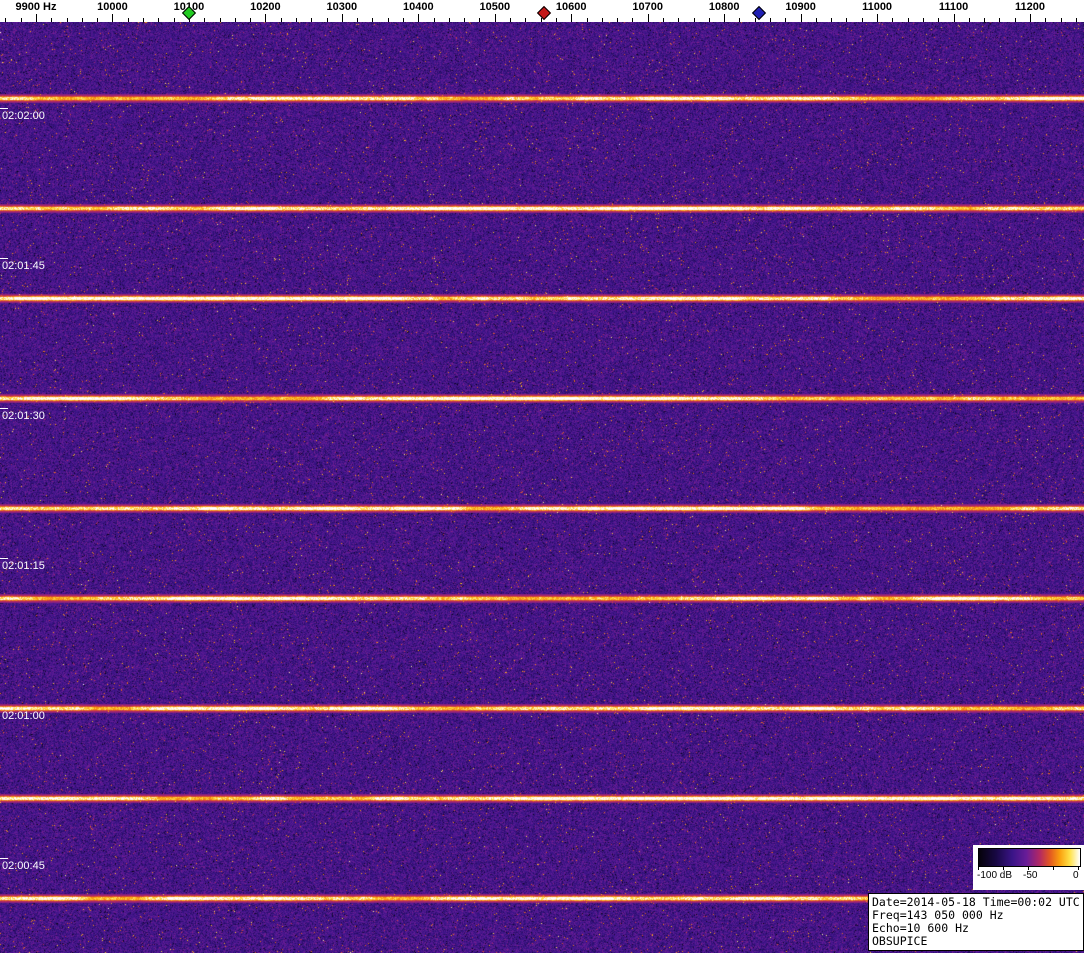  What do you see at coordinates (23, 116) in the screenshot?
I see `time-label: 02:02:00` at bounding box center [23, 116].